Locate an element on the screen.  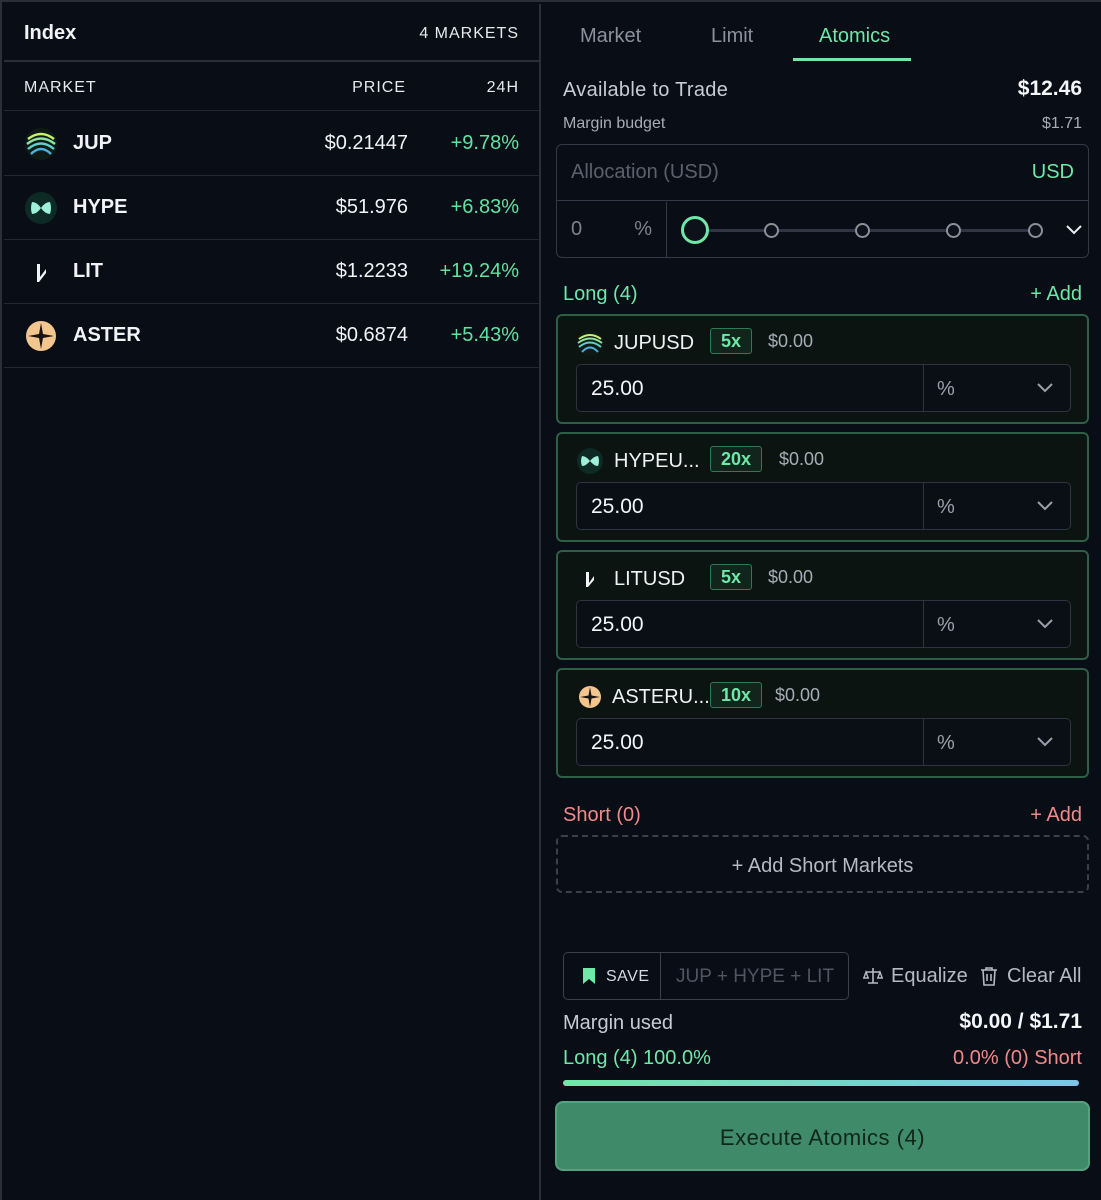
save-basket-group: SAVE is located at coordinates (706, 976).